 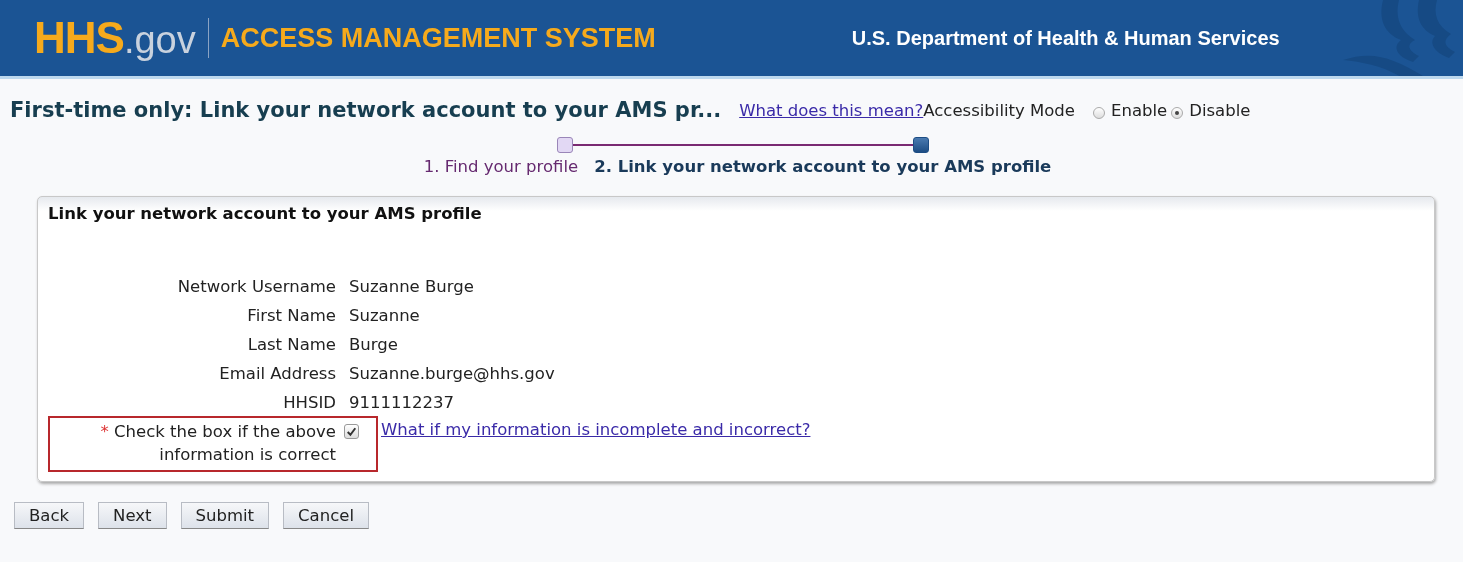 What do you see at coordinates (326, 515) in the screenshot?
I see `action-button: Cancel` at bounding box center [326, 515].